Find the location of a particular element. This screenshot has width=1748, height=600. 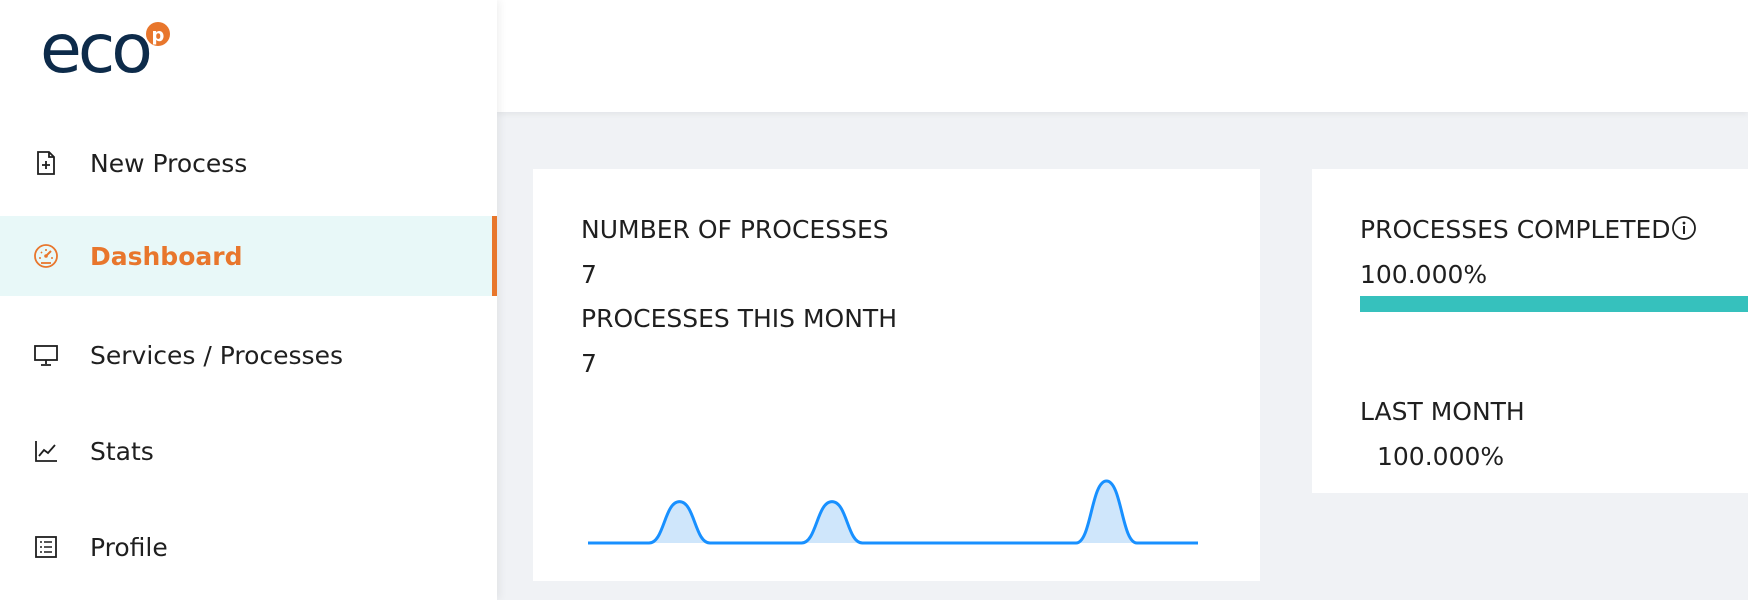

sidebar-item-label: New Process is located at coordinates (169, 163).